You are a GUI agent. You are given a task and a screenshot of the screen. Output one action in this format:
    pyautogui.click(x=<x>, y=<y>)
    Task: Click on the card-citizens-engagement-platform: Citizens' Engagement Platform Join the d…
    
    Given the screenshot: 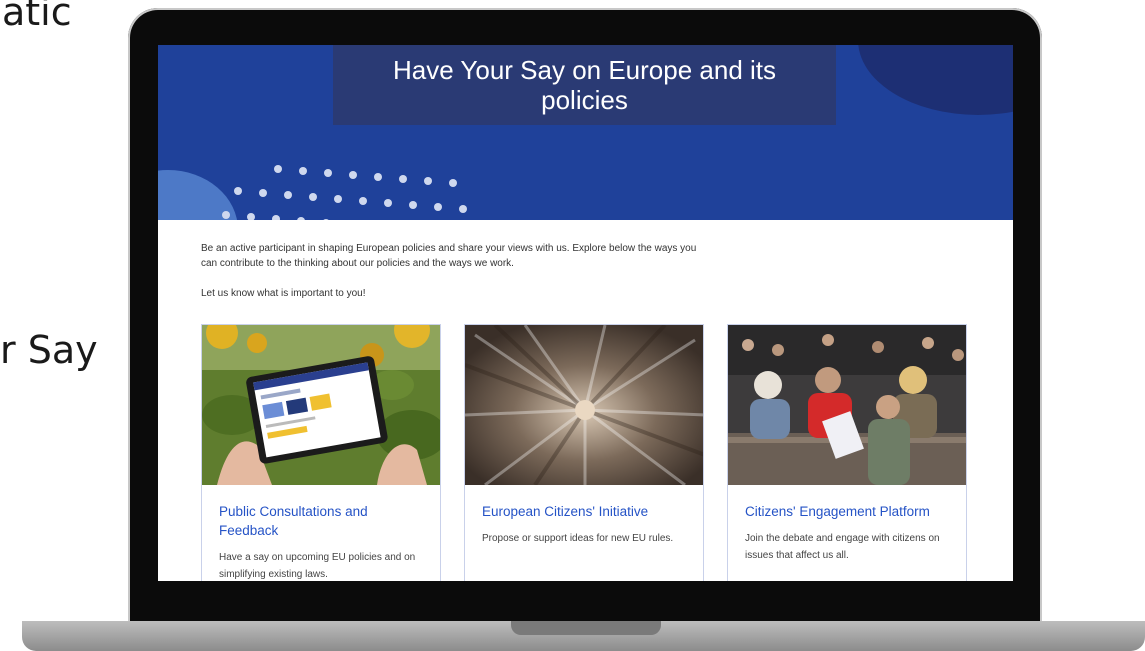 What is the action you would take?
    pyautogui.click(x=847, y=452)
    